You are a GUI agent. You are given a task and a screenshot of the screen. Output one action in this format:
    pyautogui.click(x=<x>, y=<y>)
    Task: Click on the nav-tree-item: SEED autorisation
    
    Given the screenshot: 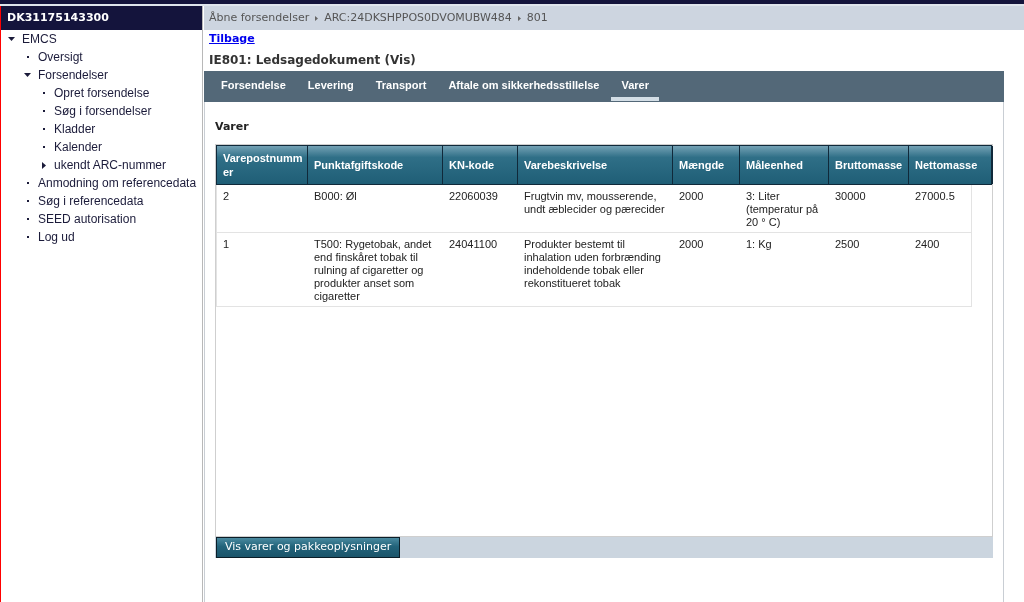 What is the action you would take?
    pyautogui.click(x=87, y=219)
    